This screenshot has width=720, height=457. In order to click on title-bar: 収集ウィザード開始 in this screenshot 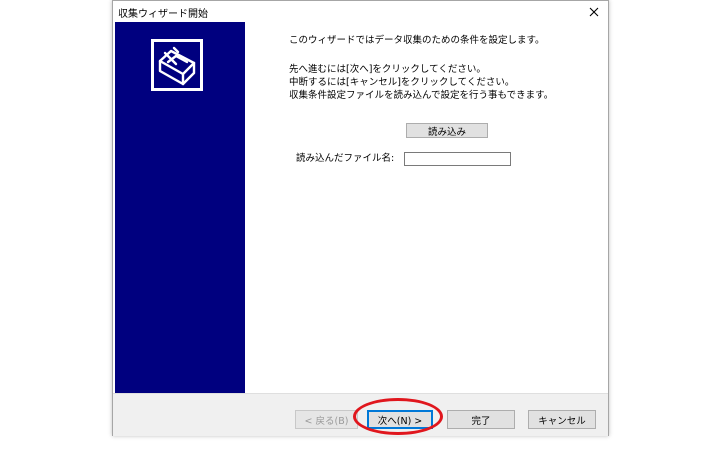, I will do `click(360, 11)`.